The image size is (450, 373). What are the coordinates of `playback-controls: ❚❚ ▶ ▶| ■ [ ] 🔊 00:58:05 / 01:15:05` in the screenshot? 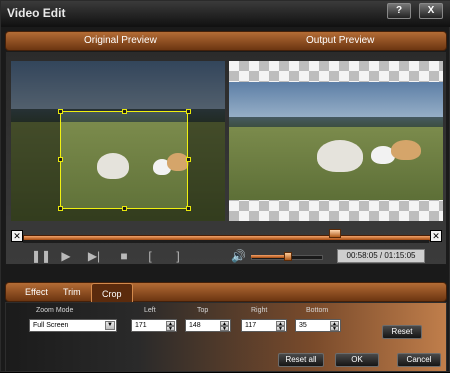 It's located at (226, 258).